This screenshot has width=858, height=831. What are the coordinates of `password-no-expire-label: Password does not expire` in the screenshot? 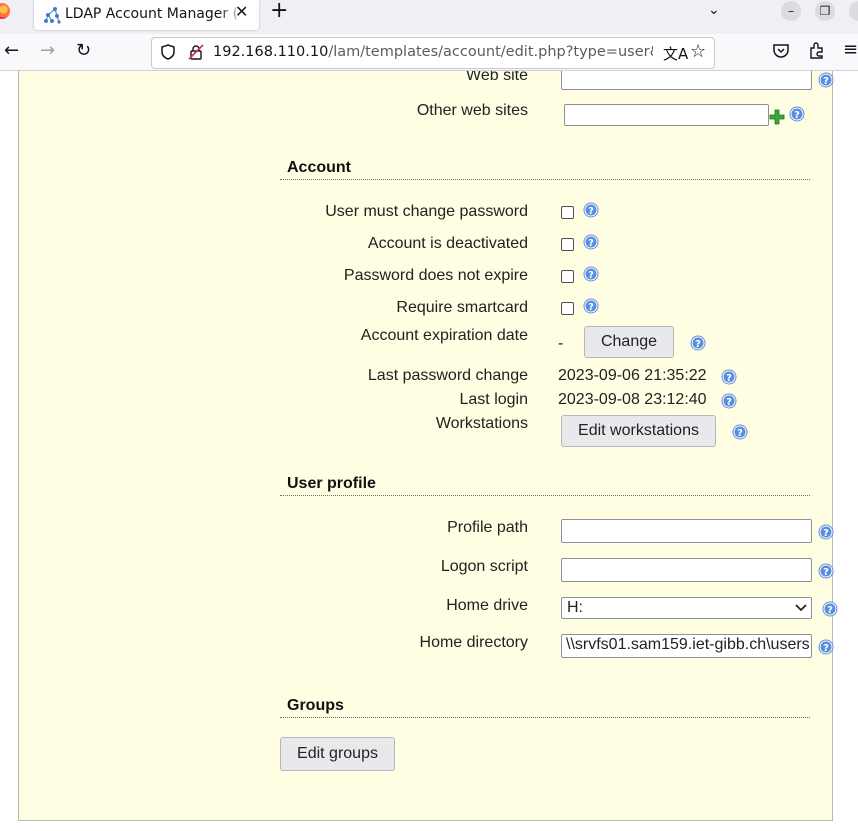 It's located at (435, 275).